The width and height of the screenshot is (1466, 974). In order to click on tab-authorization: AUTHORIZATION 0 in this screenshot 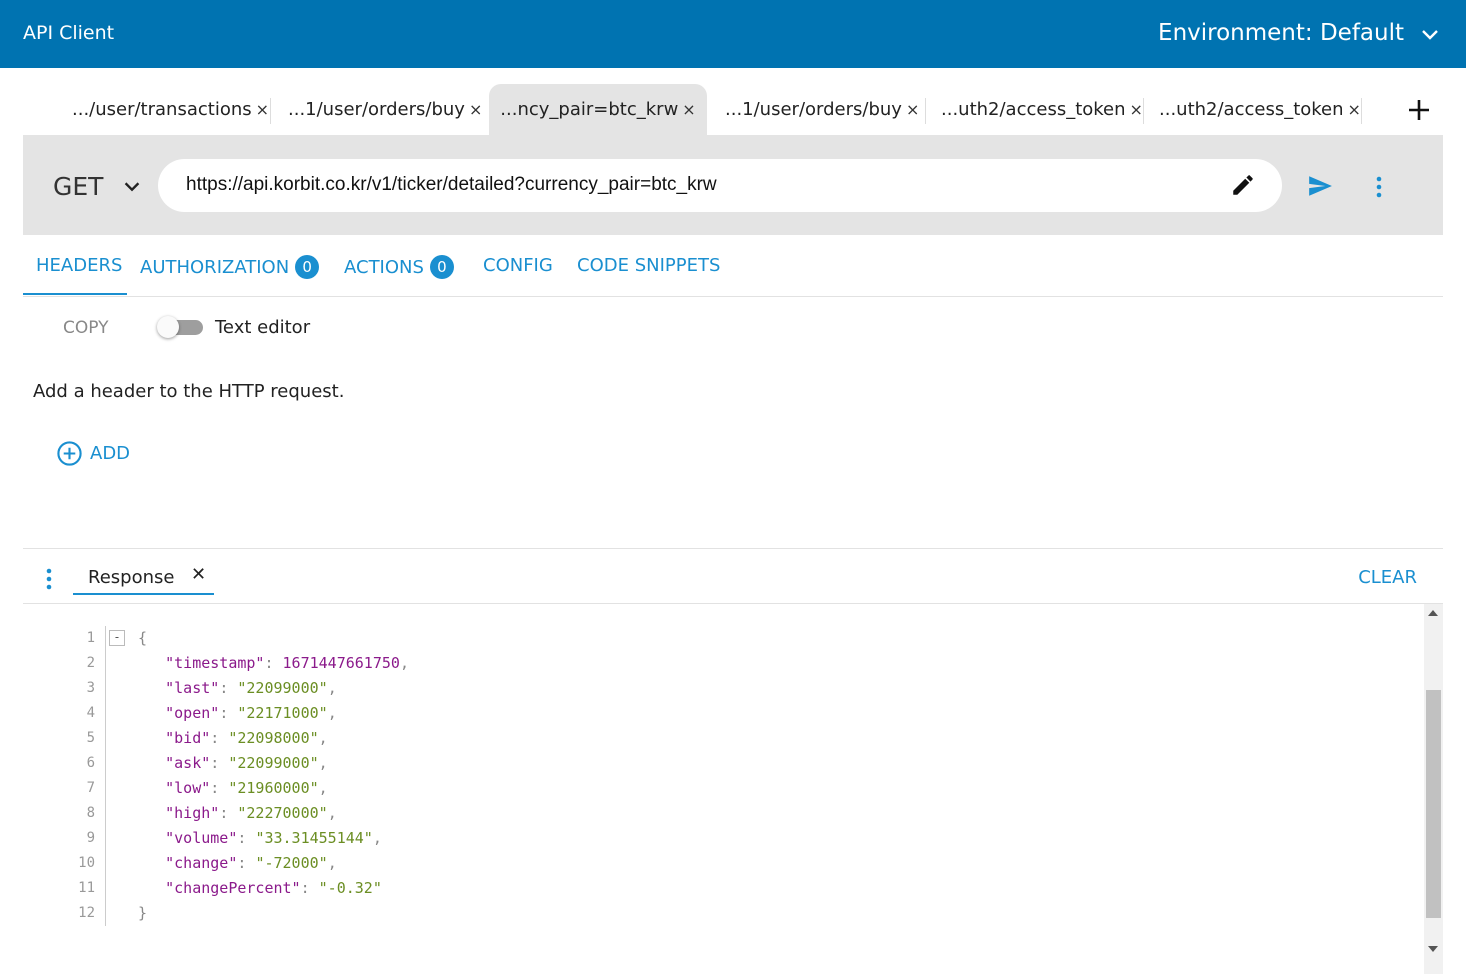, I will do `click(230, 267)`.